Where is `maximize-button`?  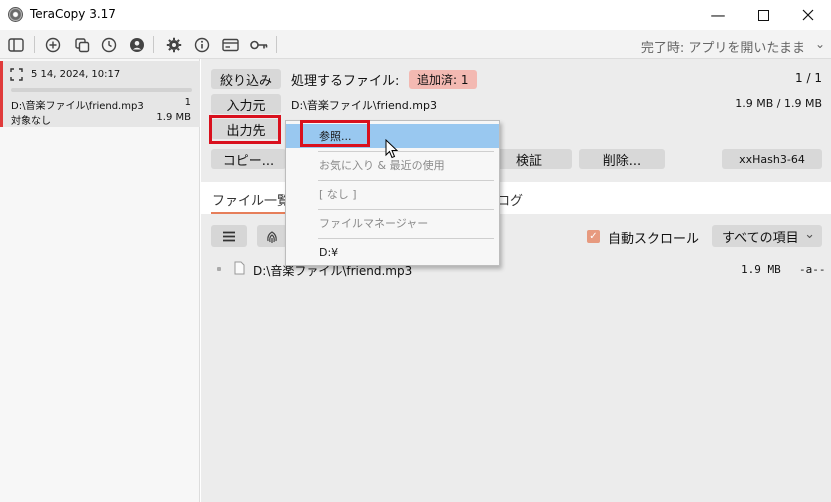 maximize-button is located at coordinates (763, 15).